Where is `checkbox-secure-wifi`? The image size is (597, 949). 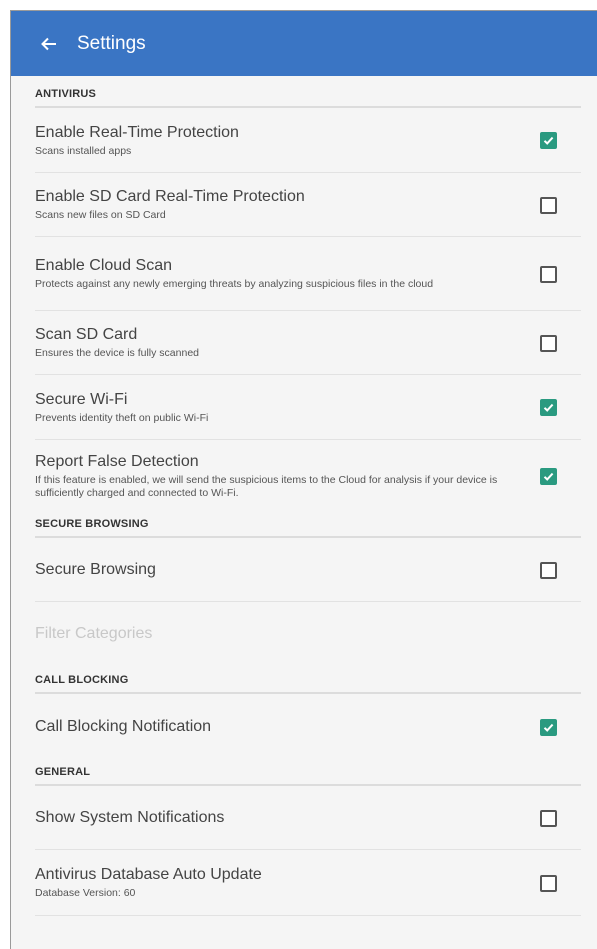
checkbox-secure-wifi is located at coordinates (548, 407).